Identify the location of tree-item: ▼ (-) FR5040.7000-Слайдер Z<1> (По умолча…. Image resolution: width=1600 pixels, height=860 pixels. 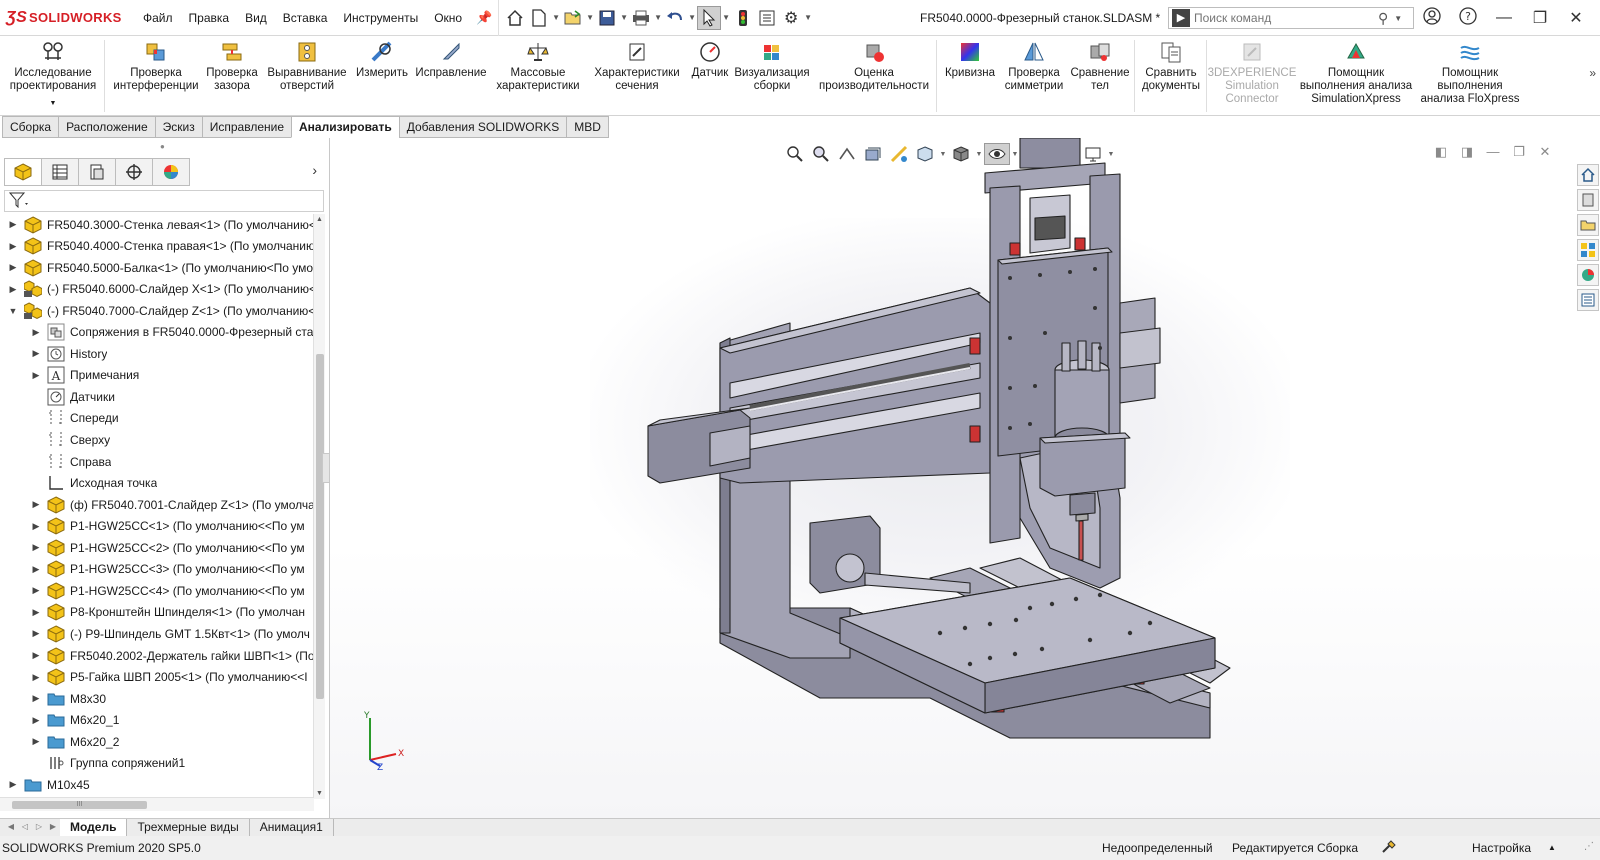
(161, 310).